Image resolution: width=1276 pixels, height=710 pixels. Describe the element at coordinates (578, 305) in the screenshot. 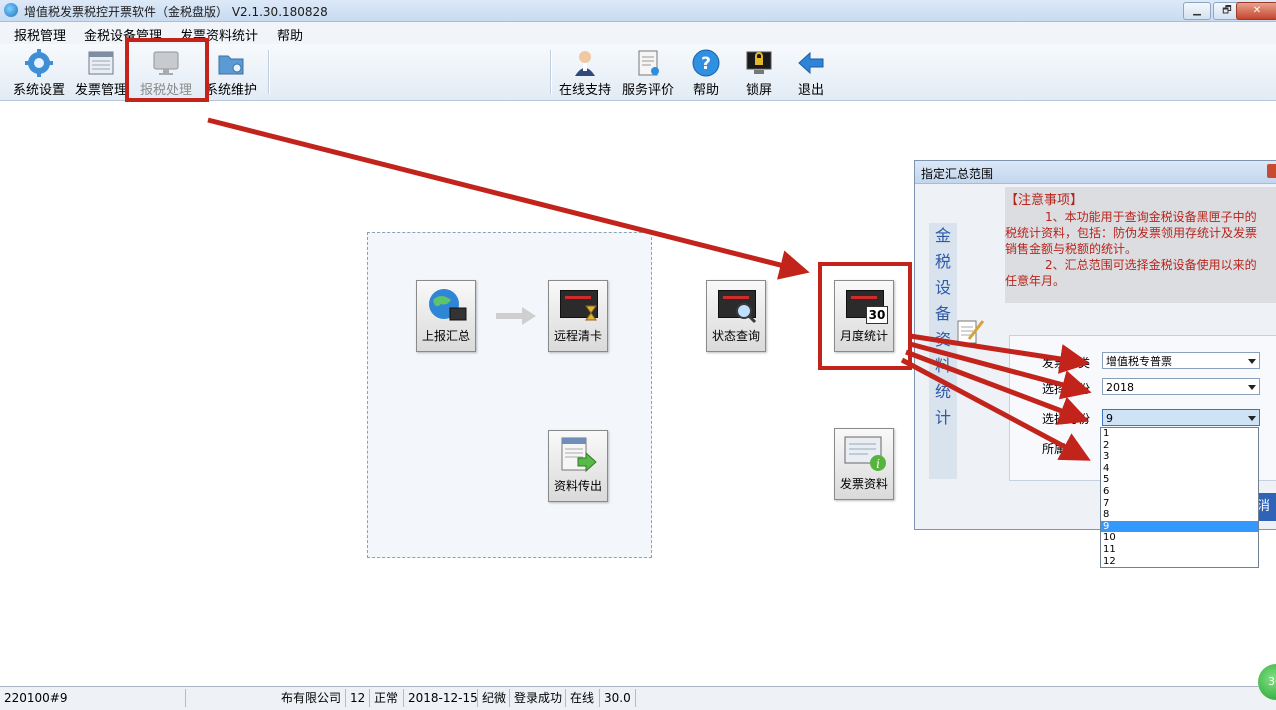

I see `screen-hourglass-icon` at that location.